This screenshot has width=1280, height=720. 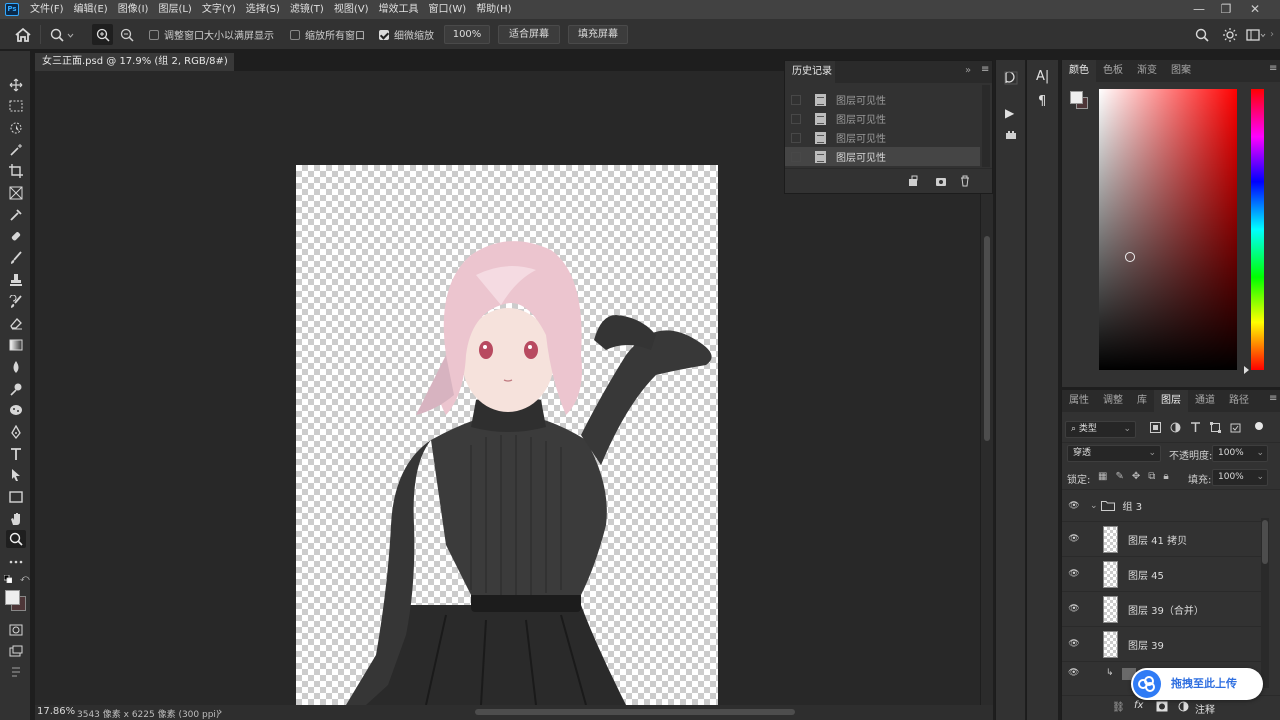 I want to click on type-filter-icon, so click(x=1195, y=427).